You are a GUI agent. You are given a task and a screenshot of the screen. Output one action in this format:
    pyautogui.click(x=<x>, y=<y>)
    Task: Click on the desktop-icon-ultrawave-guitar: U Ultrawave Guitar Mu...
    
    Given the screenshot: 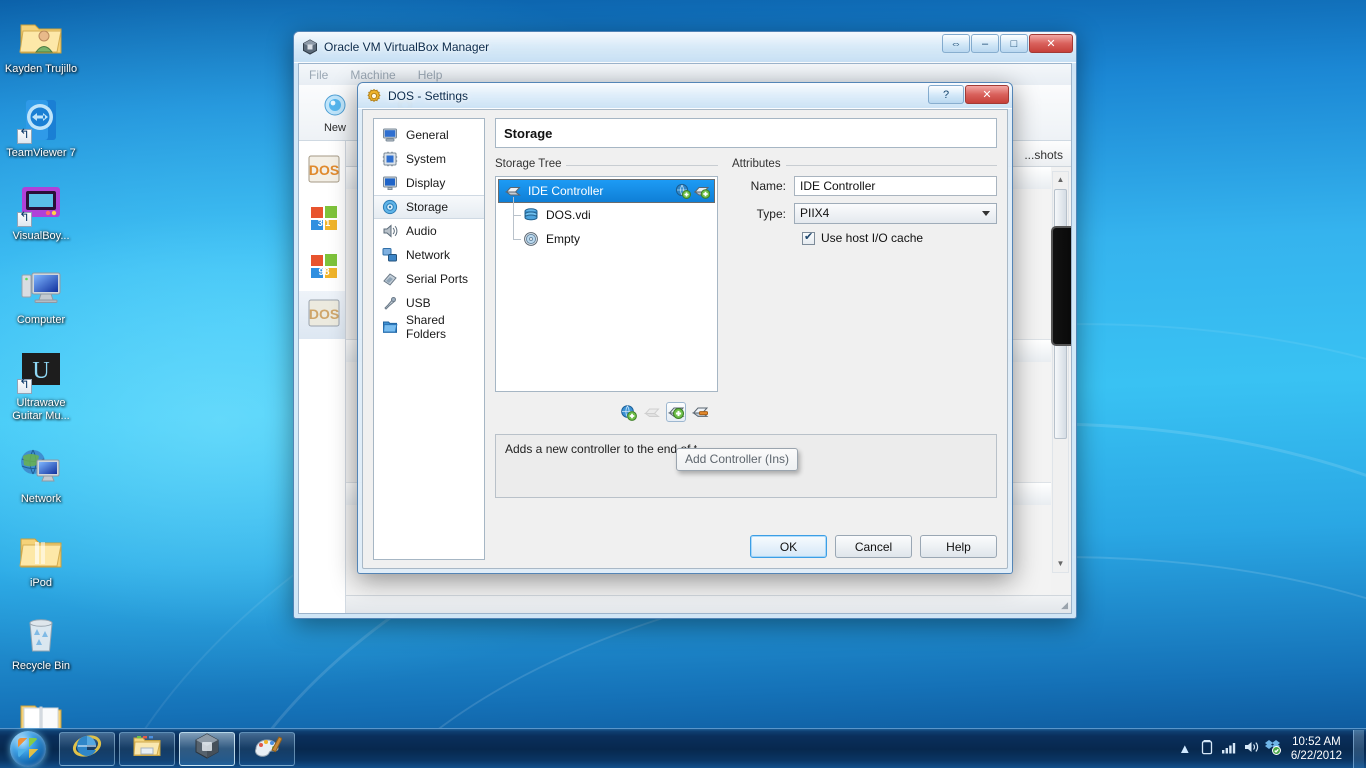 What is the action you would take?
    pyautogui.click(x=41, y=382)
    